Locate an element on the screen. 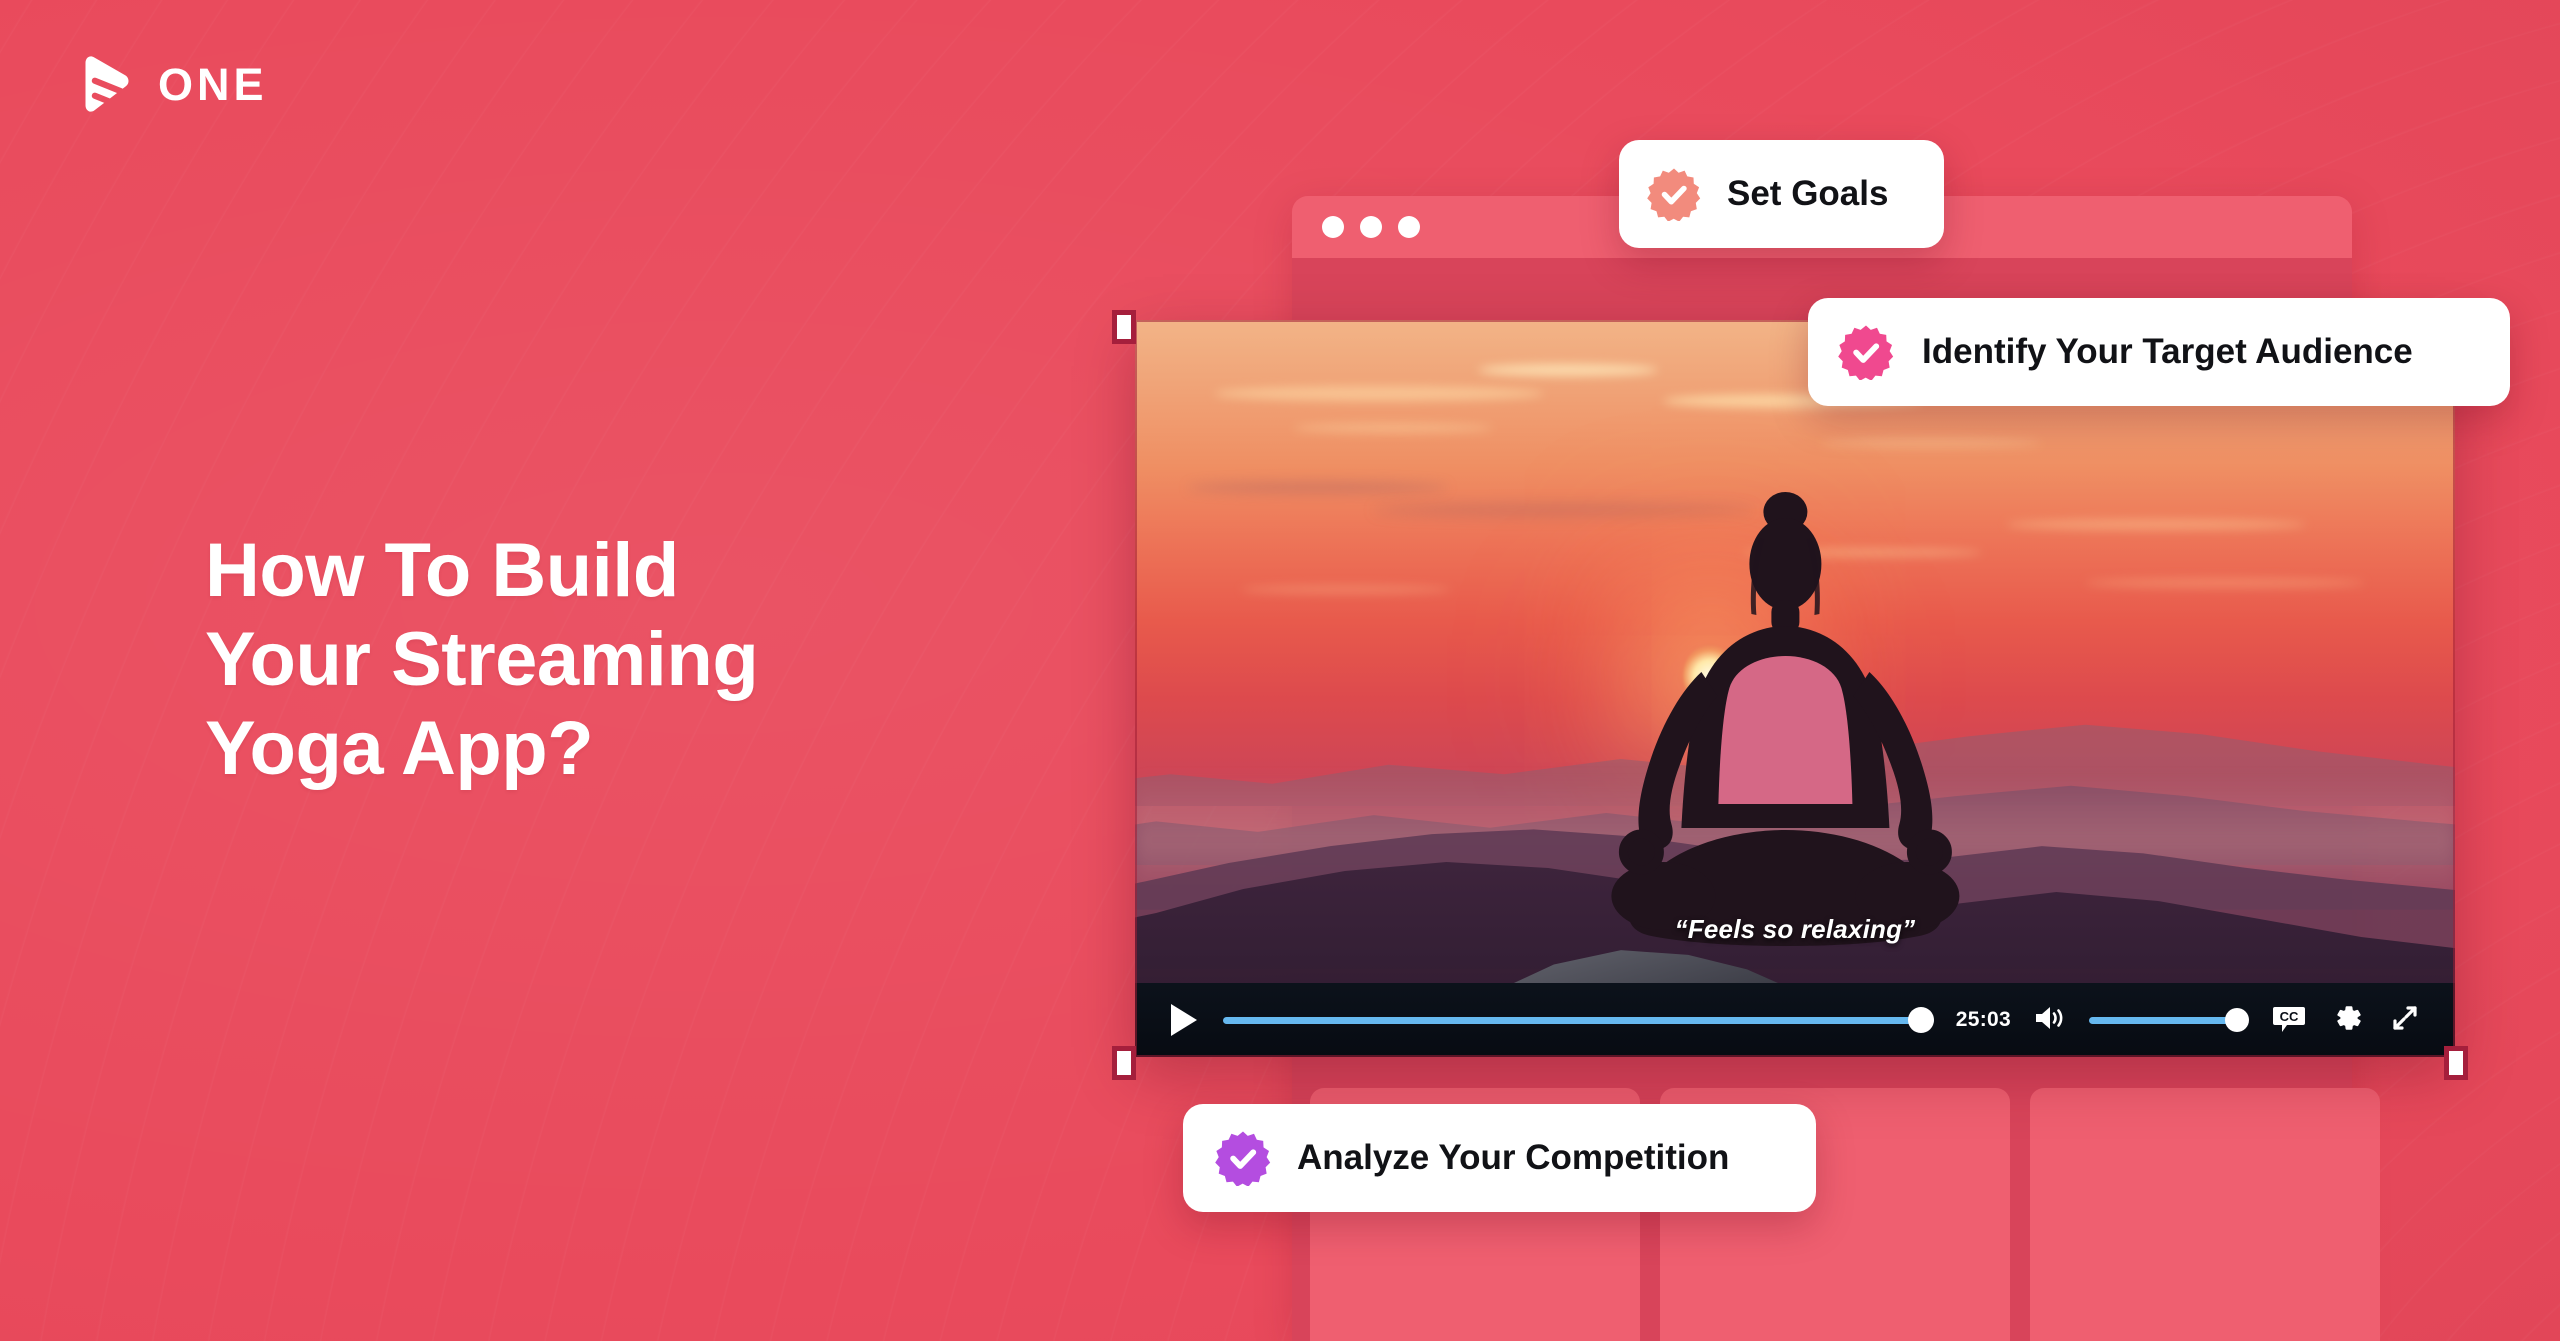  seek-thumb is located at coordinates (1920, 1020).